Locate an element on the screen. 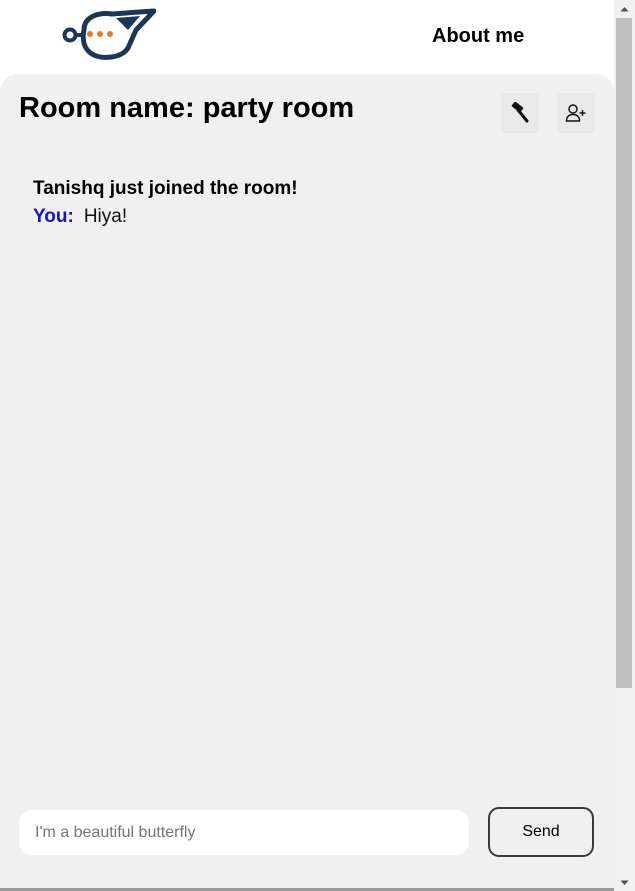 The height and width of the screenshot is (891, 635). message-input is located at coordinates (244, 832).